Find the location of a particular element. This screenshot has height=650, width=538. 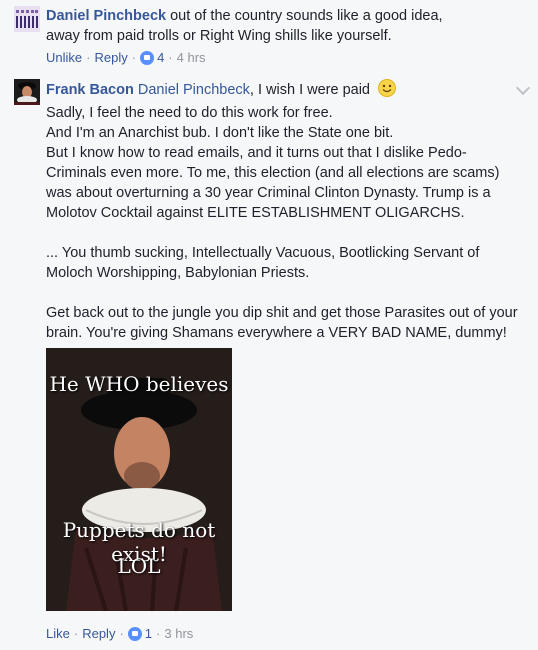

timestamp: 4 hrs is located at coordinates (191, 58).